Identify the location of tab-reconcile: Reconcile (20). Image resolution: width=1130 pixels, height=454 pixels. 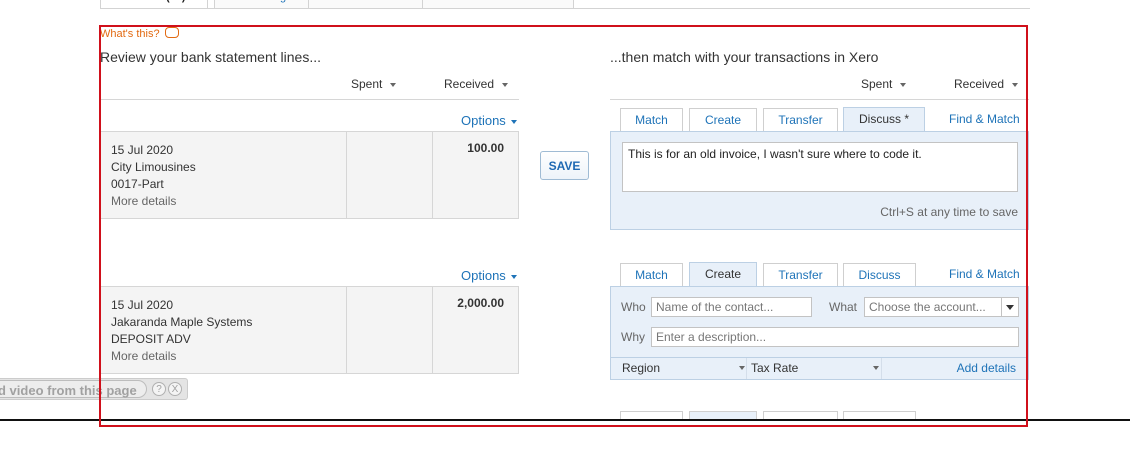
(154, 4).